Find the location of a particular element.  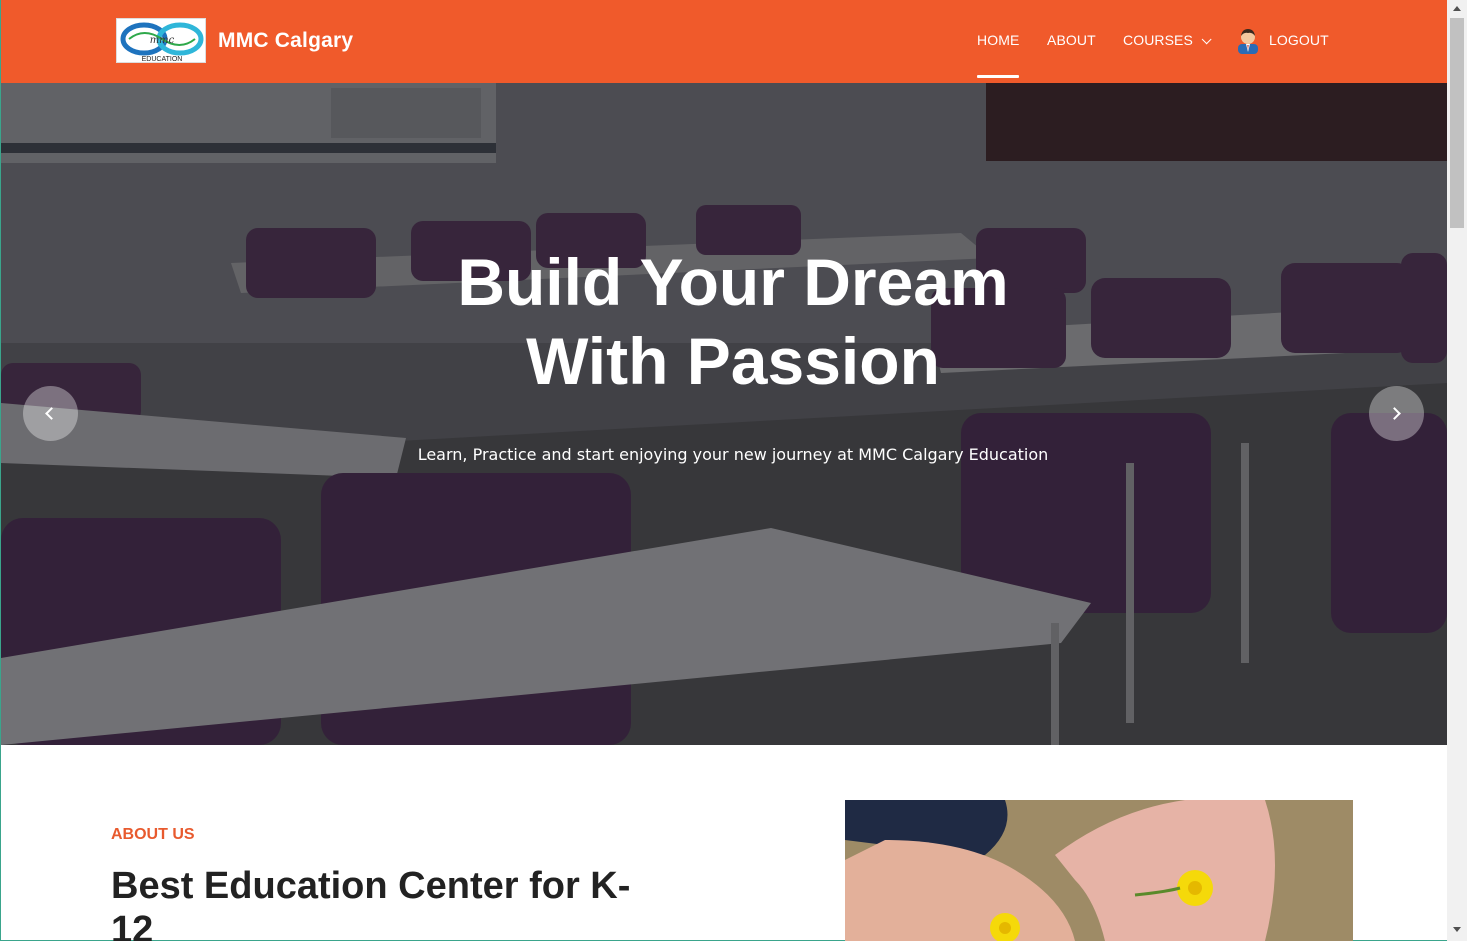

svg-text: mmc is located at coordinates (162, 40).